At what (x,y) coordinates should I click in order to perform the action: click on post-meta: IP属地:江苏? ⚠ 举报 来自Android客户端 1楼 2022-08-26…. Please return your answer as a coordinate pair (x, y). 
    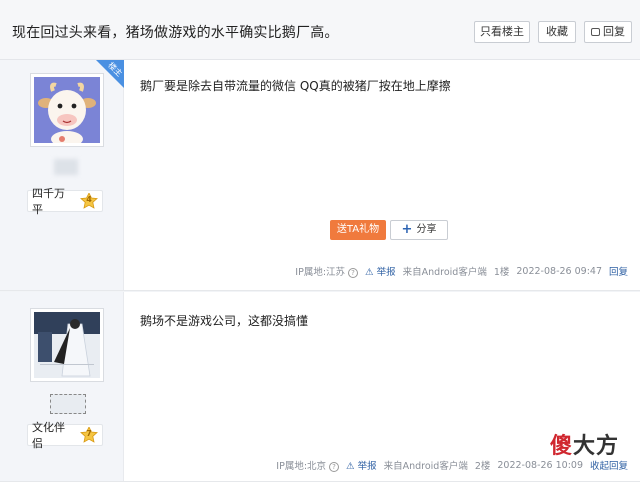
    Looking at the image, I should click on (458, 271).